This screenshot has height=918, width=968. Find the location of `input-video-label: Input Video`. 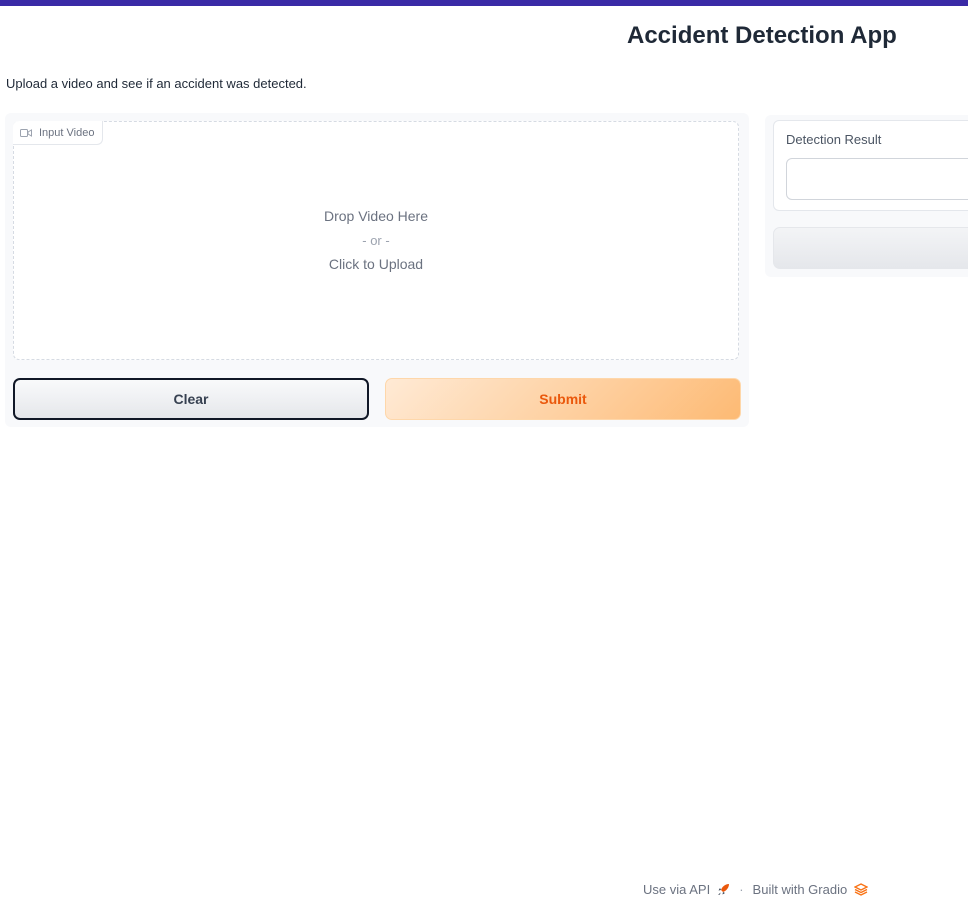

input-video-label: Input Video is located at coordinates (58, 133).